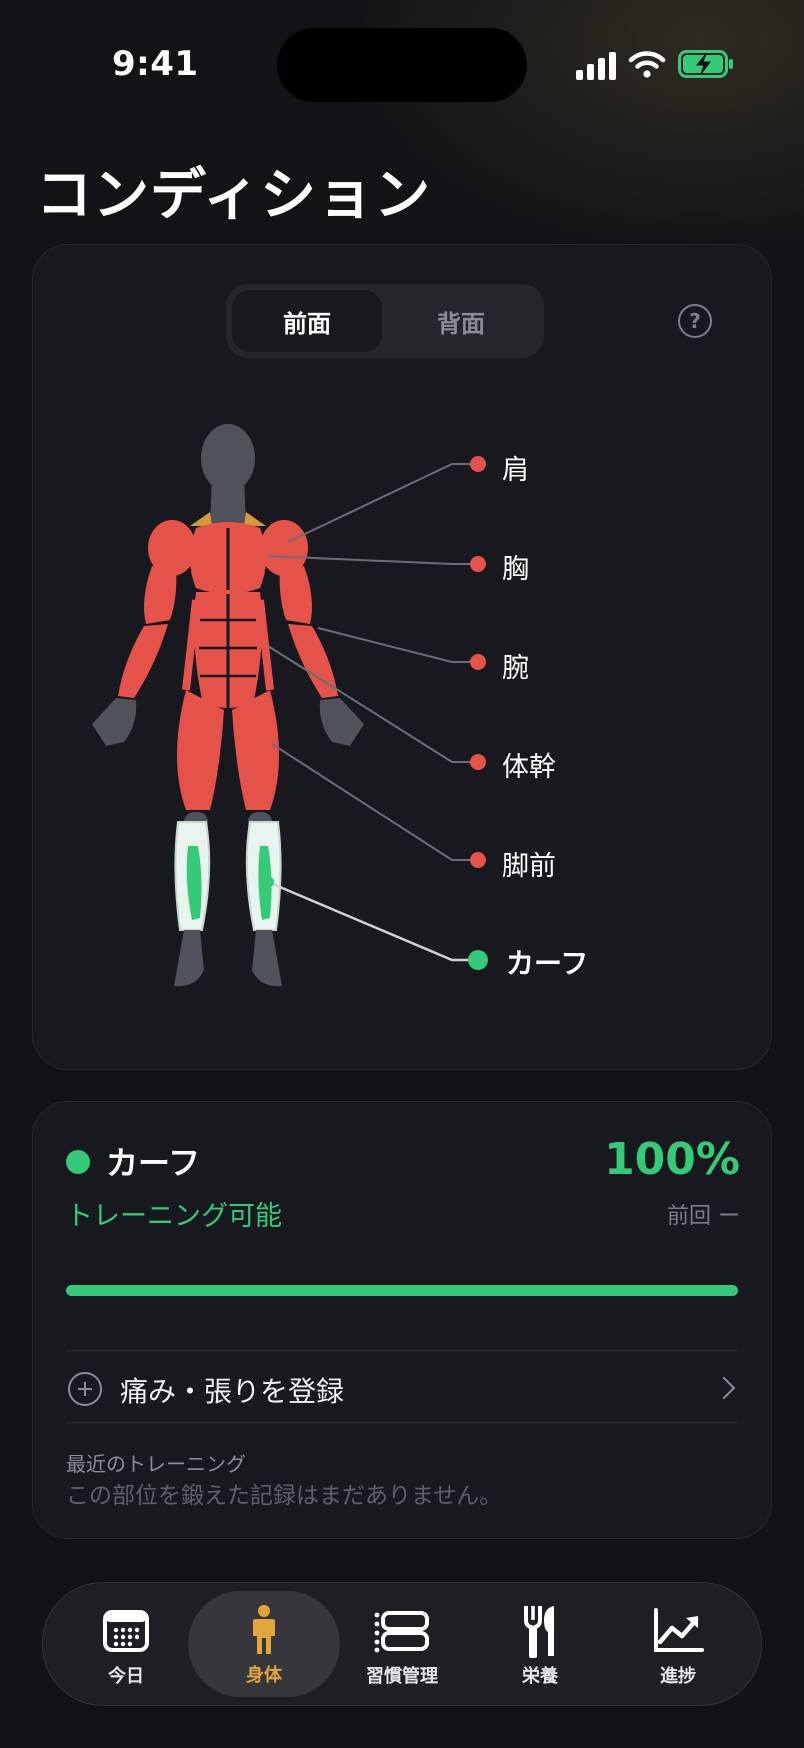 Image resolution: width=804 pixels, height=1748 pixels. Describe the element at coordinates (264, 1675) in the screenshot. I see `tab-label-body: 身体` at that location.